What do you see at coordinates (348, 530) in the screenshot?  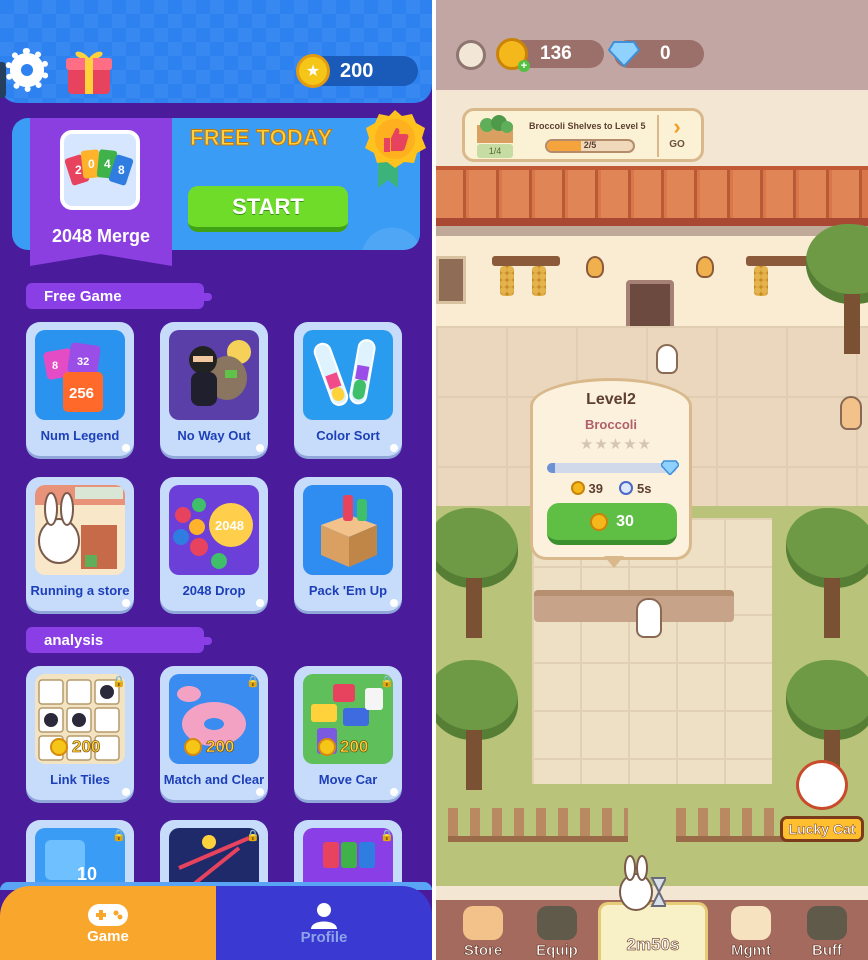 I see `box-icon` at bounding box center [348, 530].